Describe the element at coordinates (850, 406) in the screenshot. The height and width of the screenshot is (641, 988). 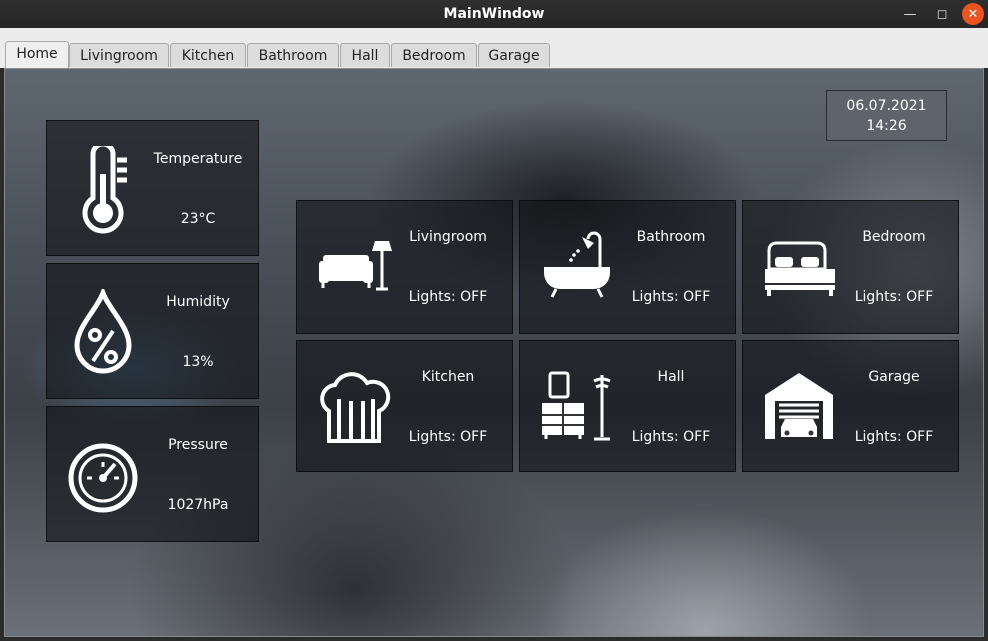
I see `room-garage: Garage Lights: OFF` at that location.